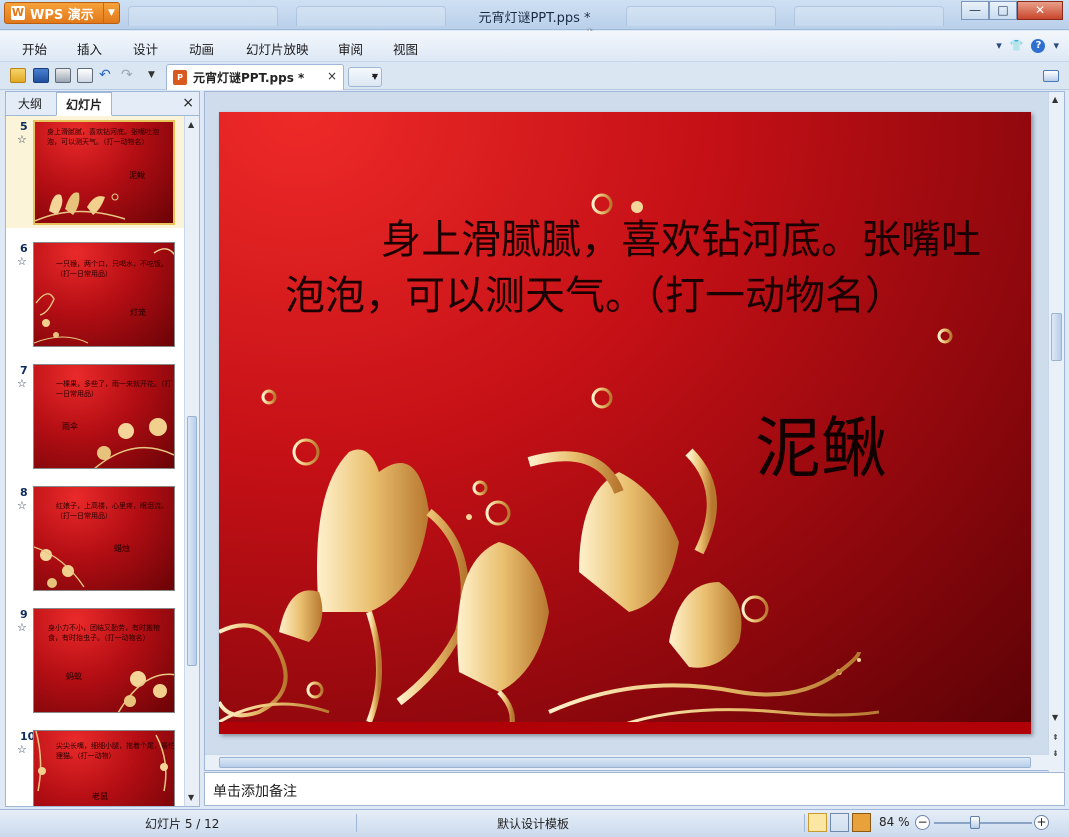 The image size is (1069, 837). I want to click on menu-item-animation: 动画, so click(201, 48).